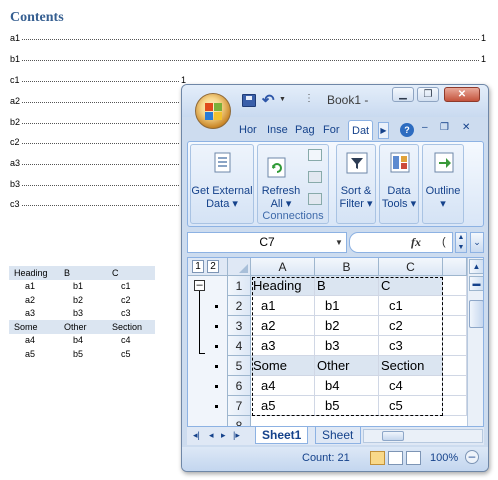  Describe the element at coordinates (249, 100) in the screenshot. I see `save-icon` at that location.